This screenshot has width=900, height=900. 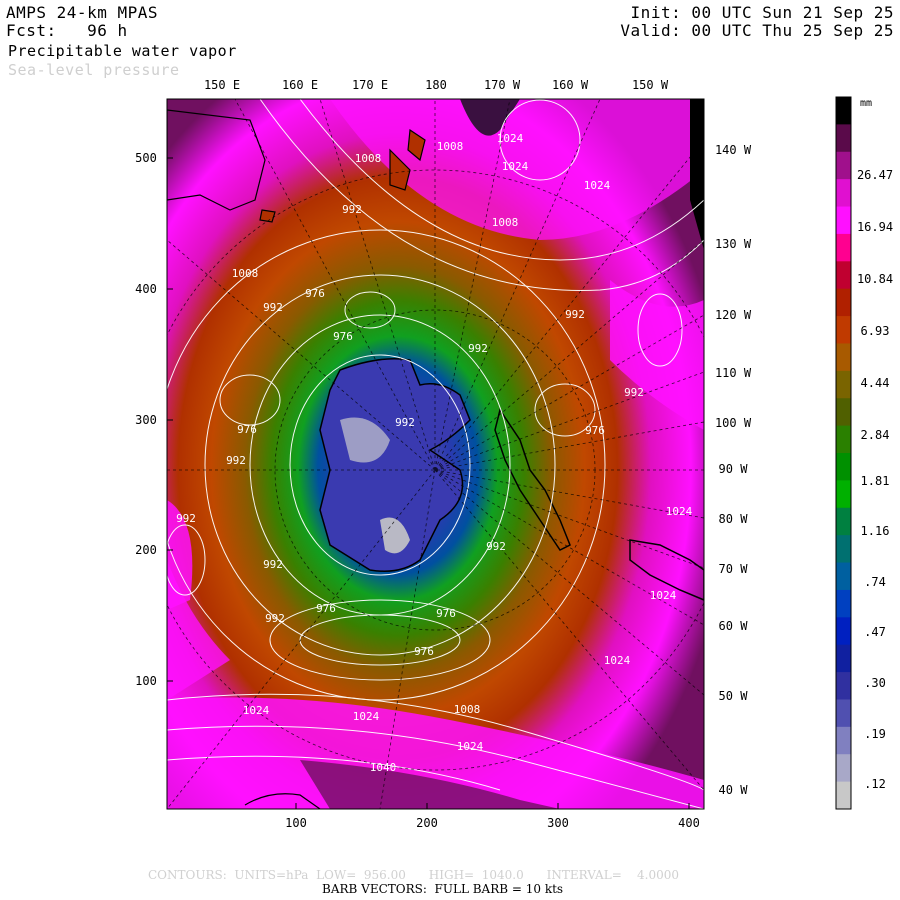 I want to click on lon-label-right: 100 W, so click(x=733, y=423).